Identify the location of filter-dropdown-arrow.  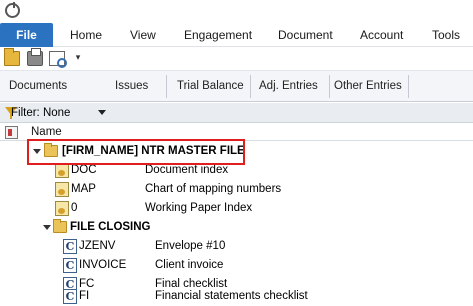
(102, 112).